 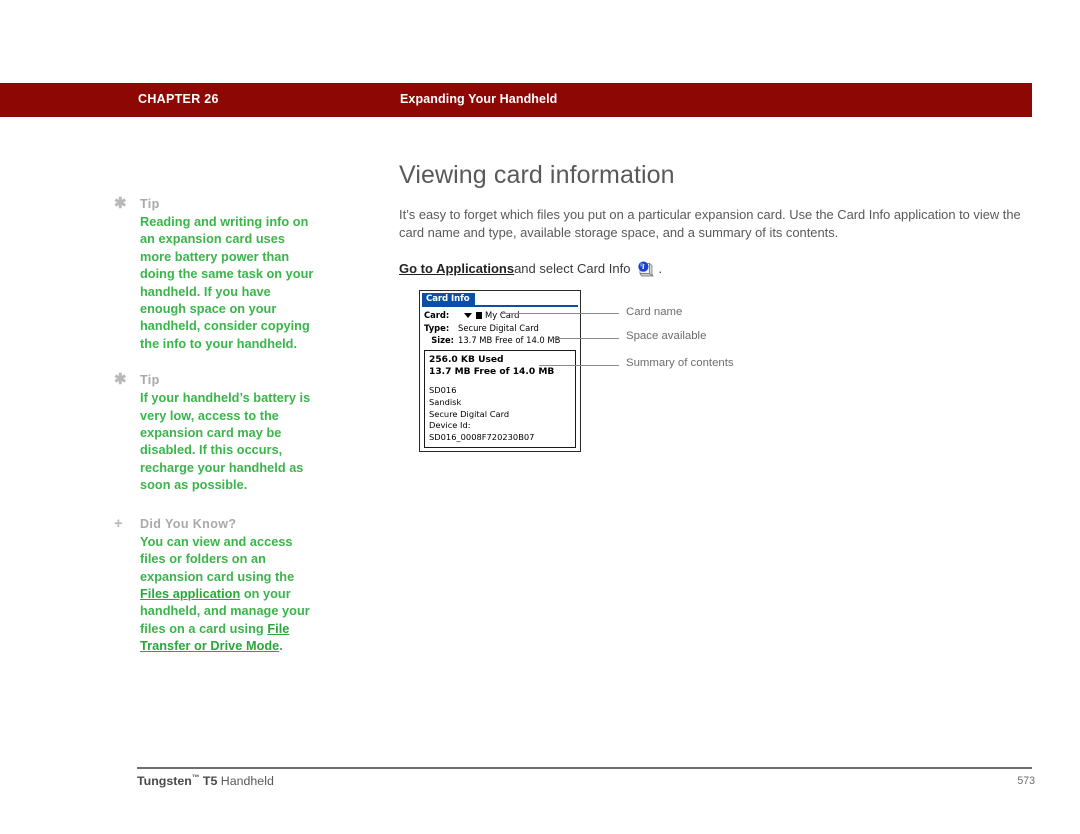 I want to click on page-number: 573, so click(x=1026, y=781).